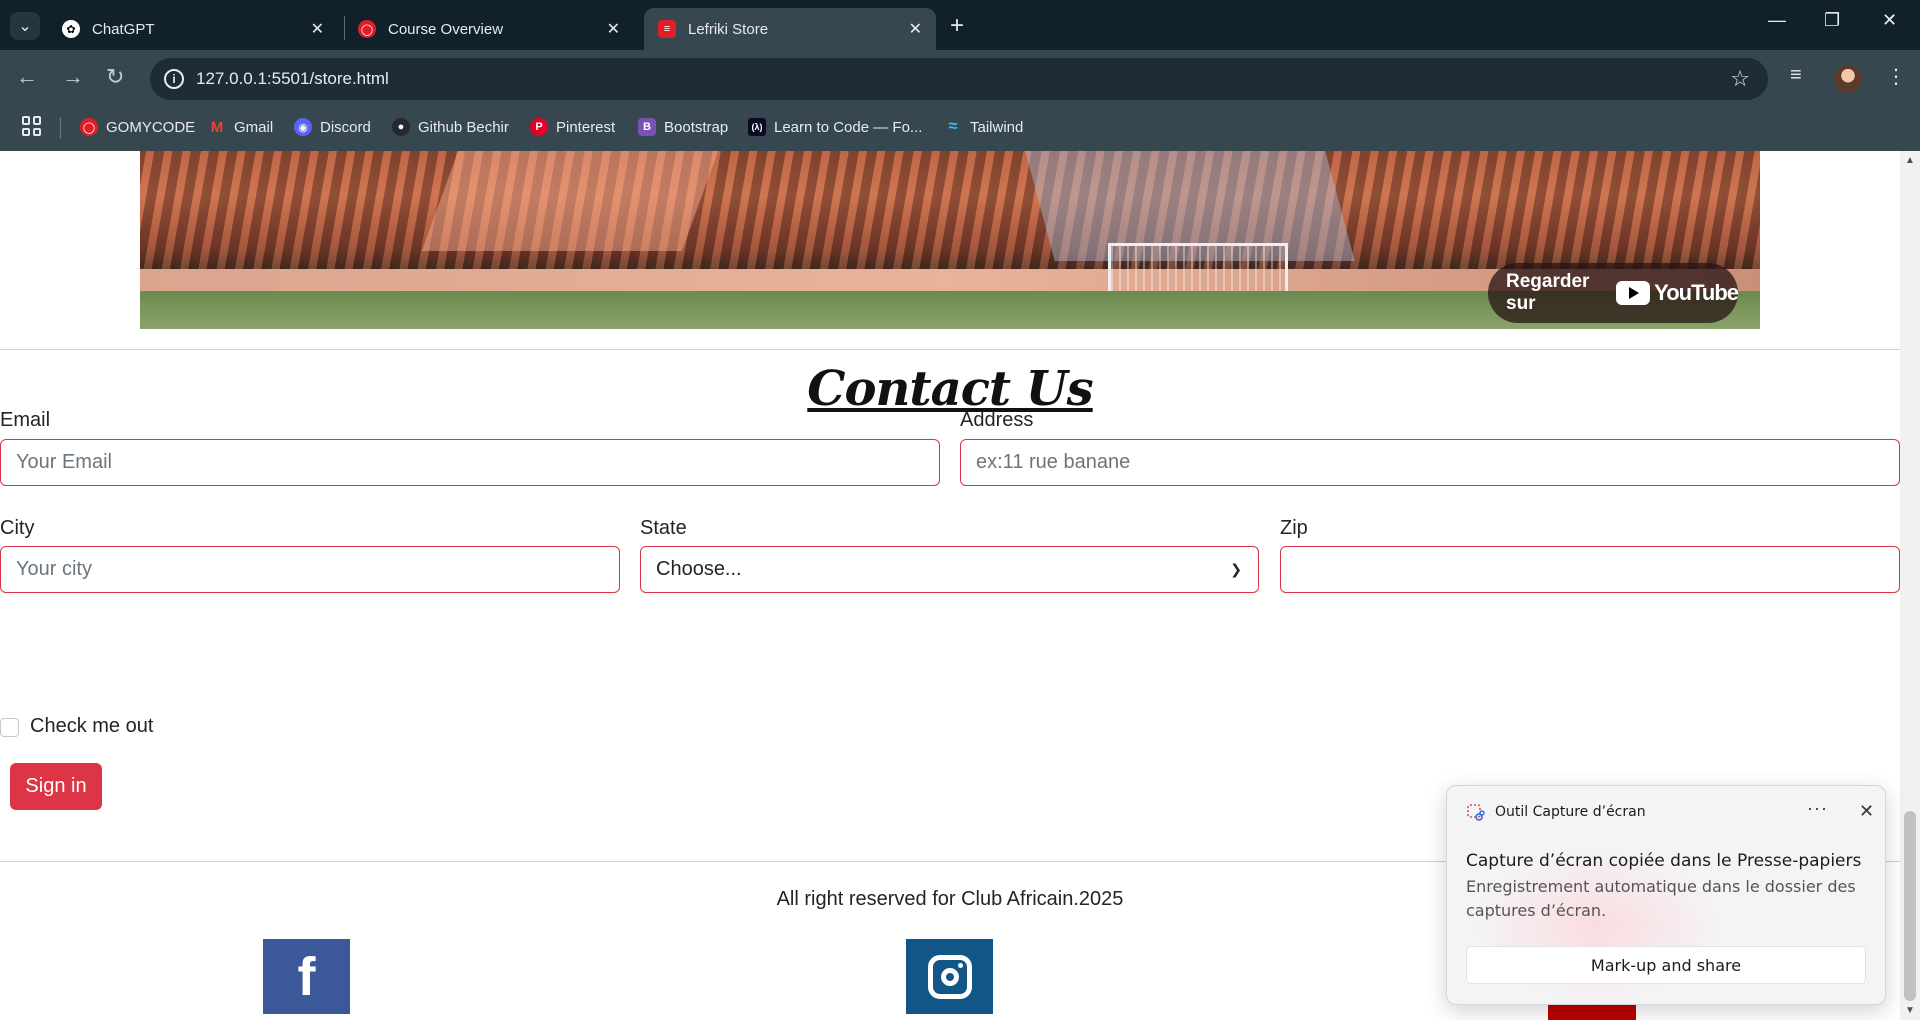 This screenshot has width=1920, height=1020. I want to click on freecodecamp-icon: (λ), so click(757, 127).